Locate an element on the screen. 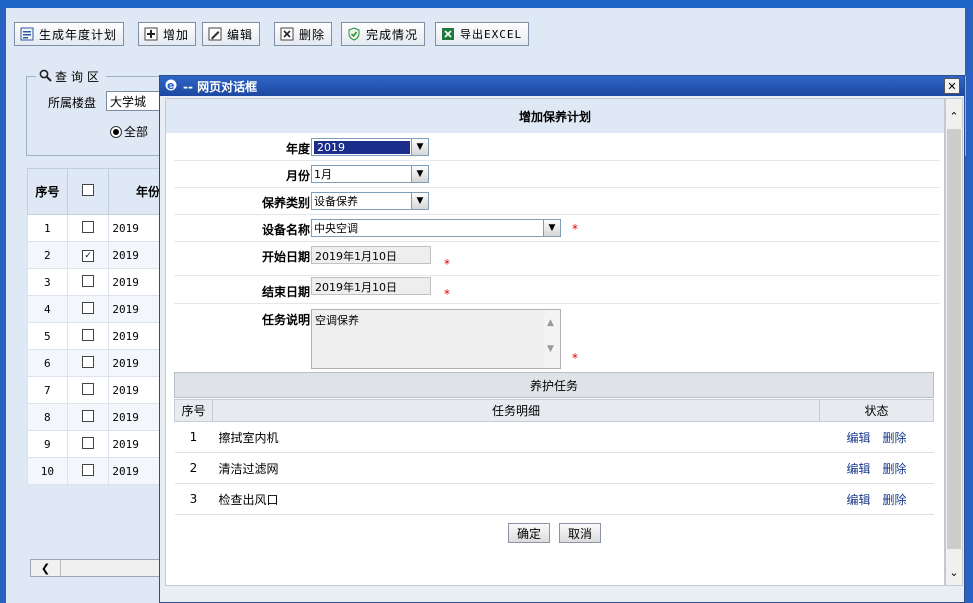 The image size is (973, 603). row-index: 9 is located at coordinates (47, 444).